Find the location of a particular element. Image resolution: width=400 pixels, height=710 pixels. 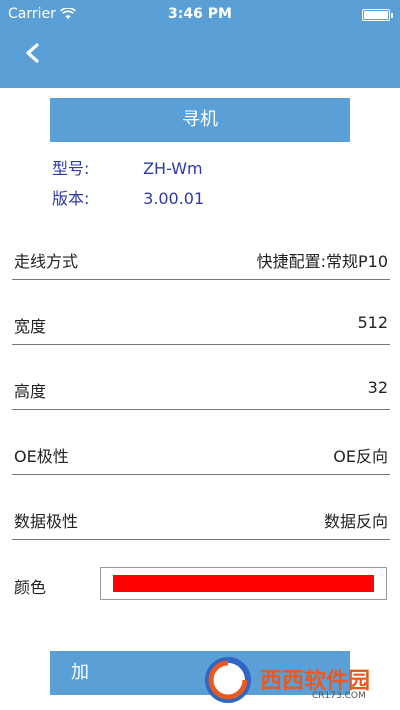

chevron-left-icon is located at coordinates (33, 53).